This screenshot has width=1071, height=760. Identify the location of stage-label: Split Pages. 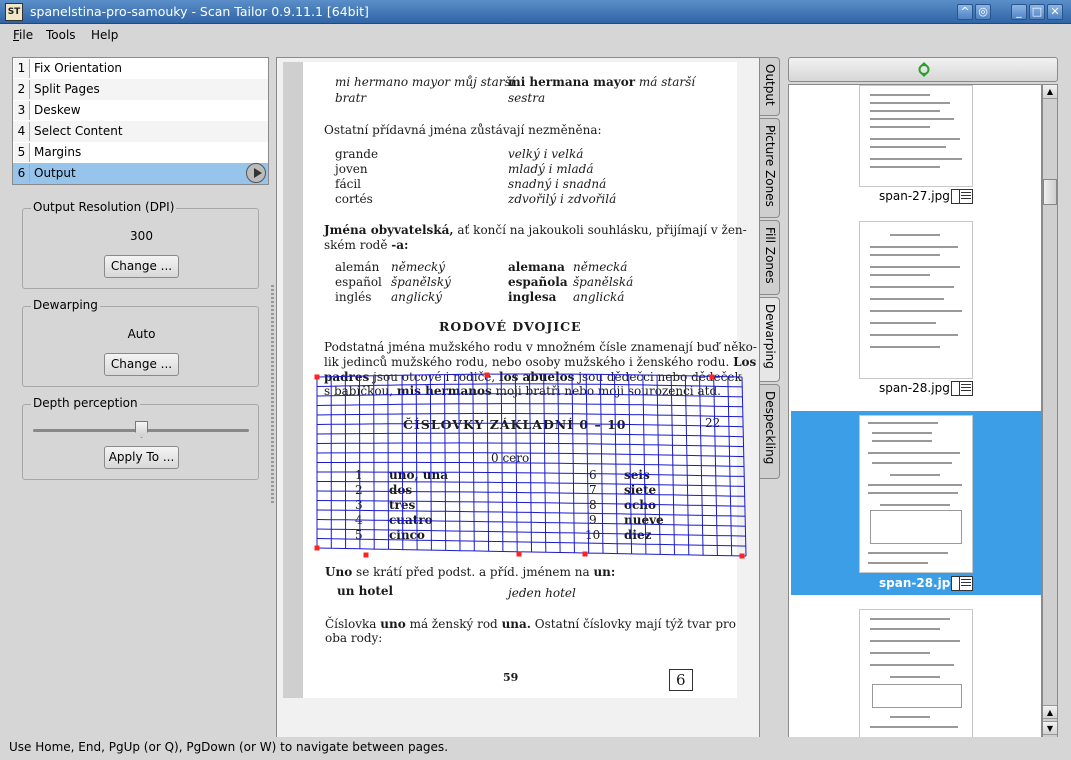
(67, 89).